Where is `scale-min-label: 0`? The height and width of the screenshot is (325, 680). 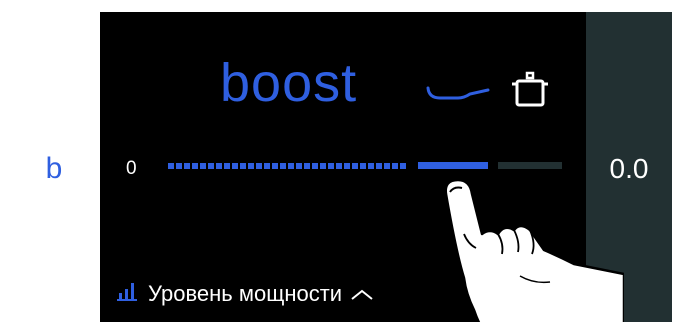
scale-min-label: 0 is located at coordinates (131, 168).